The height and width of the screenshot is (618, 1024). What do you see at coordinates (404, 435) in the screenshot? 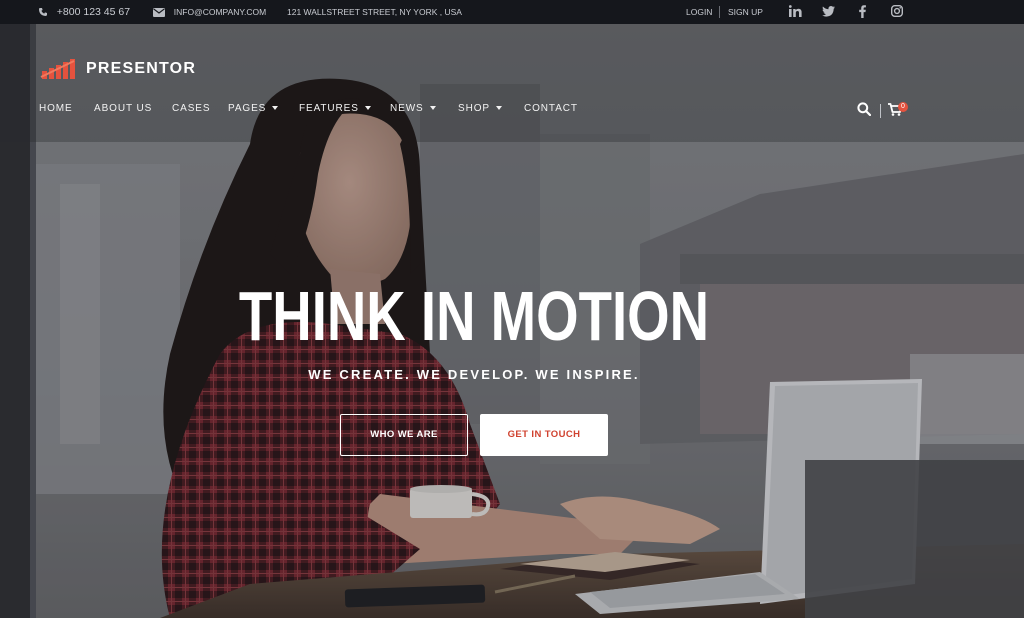
I see `who-we-are-button: WHO WE ARE` at bounding box center [404, 435].